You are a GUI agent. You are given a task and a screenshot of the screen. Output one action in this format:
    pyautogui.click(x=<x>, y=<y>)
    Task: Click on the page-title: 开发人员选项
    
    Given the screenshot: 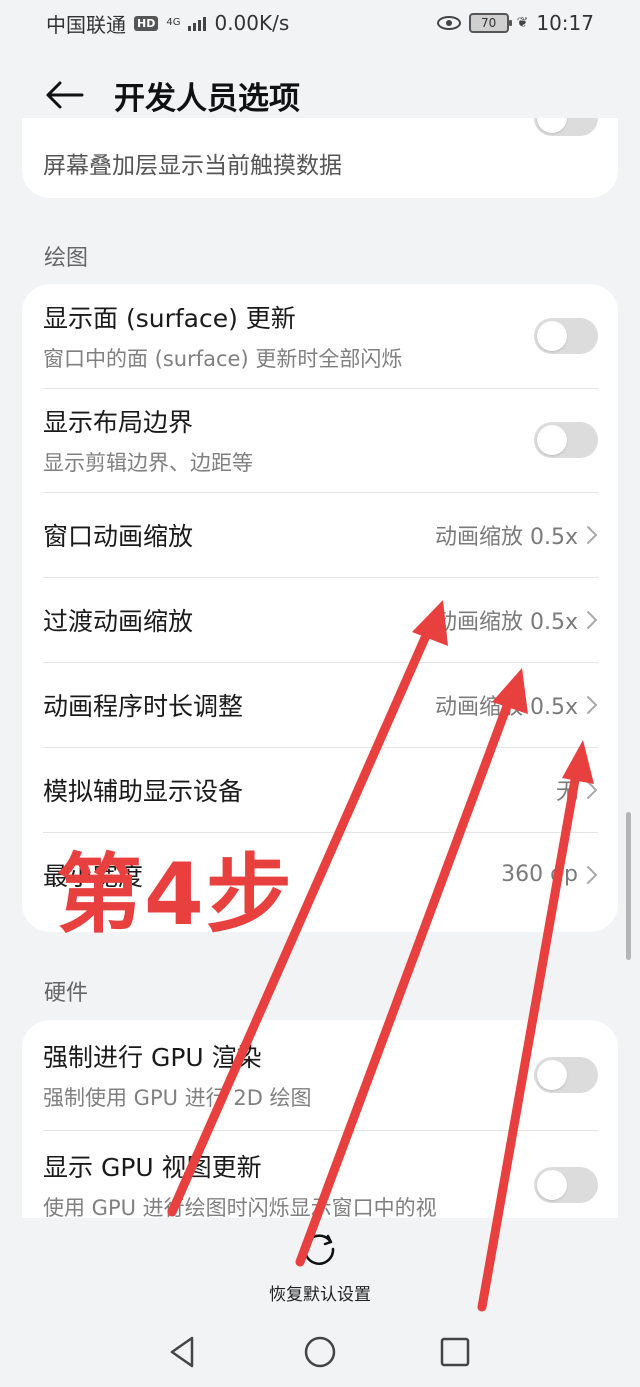 What is the action you would take?
    pyautogui.click(x=207, y=98)
    